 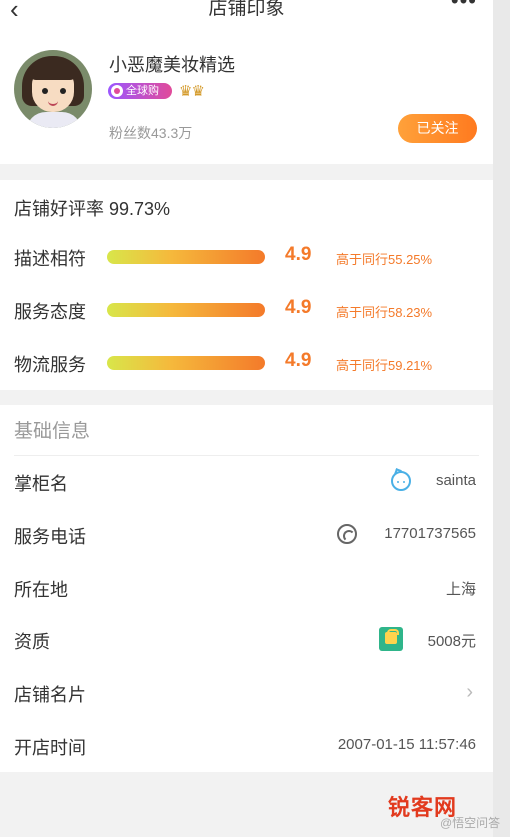 What do you see at coordinates (117, 91) in the screenshot?
I see `global-buy-icon` at bounding box center [117, 91].